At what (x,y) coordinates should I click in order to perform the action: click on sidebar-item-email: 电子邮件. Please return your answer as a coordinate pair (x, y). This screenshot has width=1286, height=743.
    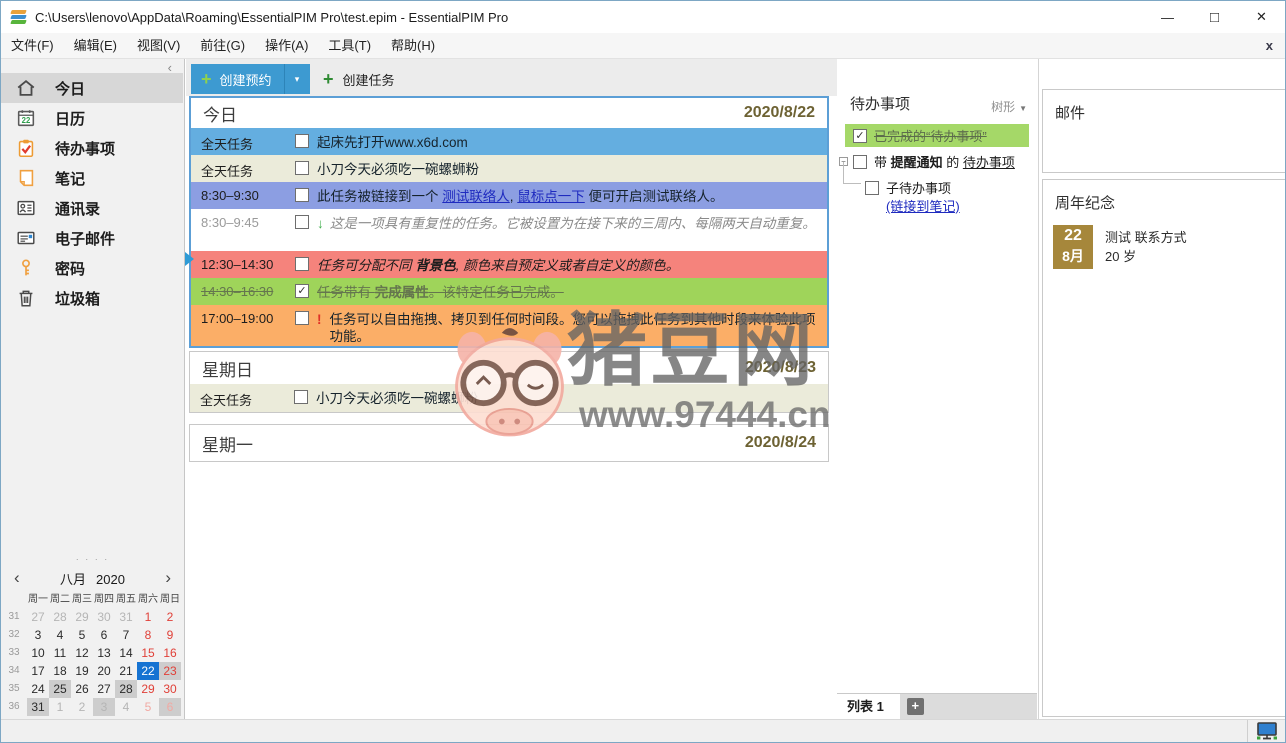
    Looking at the image, I should click on (92, 238).